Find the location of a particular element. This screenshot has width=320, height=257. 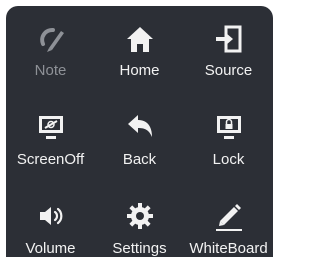

source-button: Source is located at coordinates (228, 48).